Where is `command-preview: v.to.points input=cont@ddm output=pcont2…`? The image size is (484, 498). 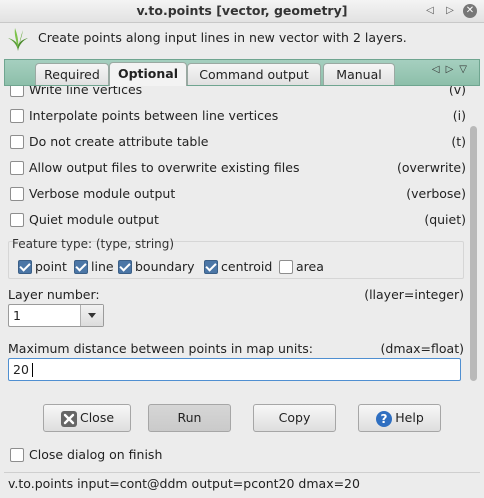
command-preview: v.to.points input=cont@ddm output=pcont2… is located at coordinates (184, 483).